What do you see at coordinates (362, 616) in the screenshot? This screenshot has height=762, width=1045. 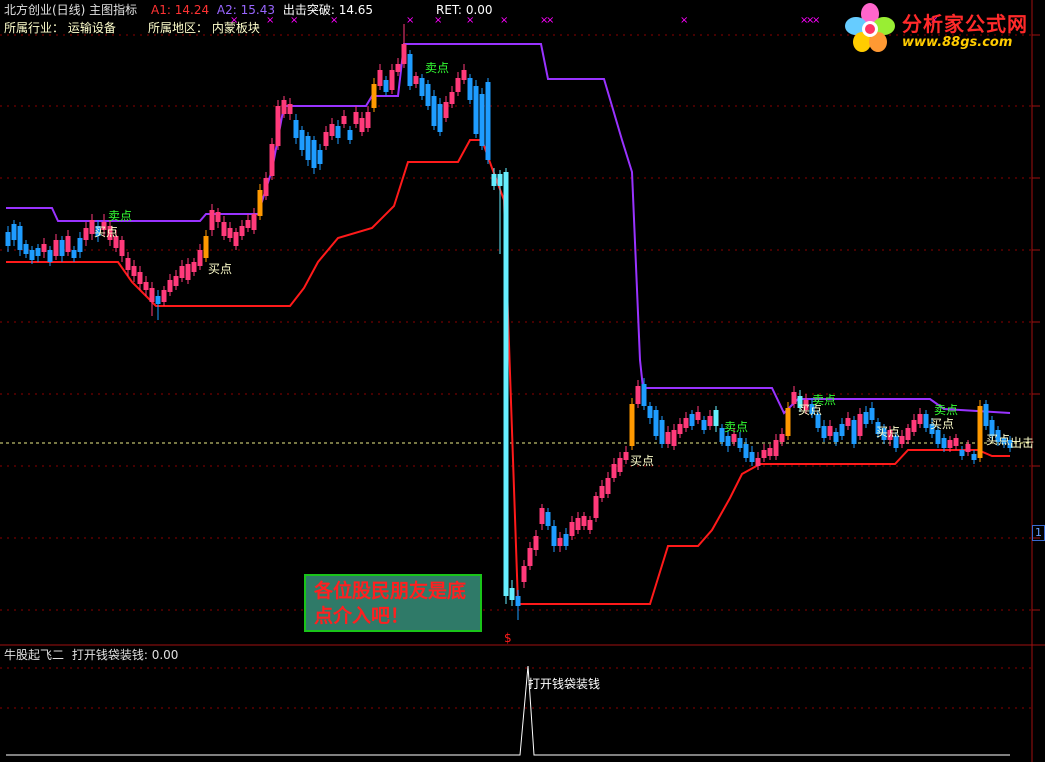 I see `callout-line-2: 点介入吧！` at bounding box center [362, 616].